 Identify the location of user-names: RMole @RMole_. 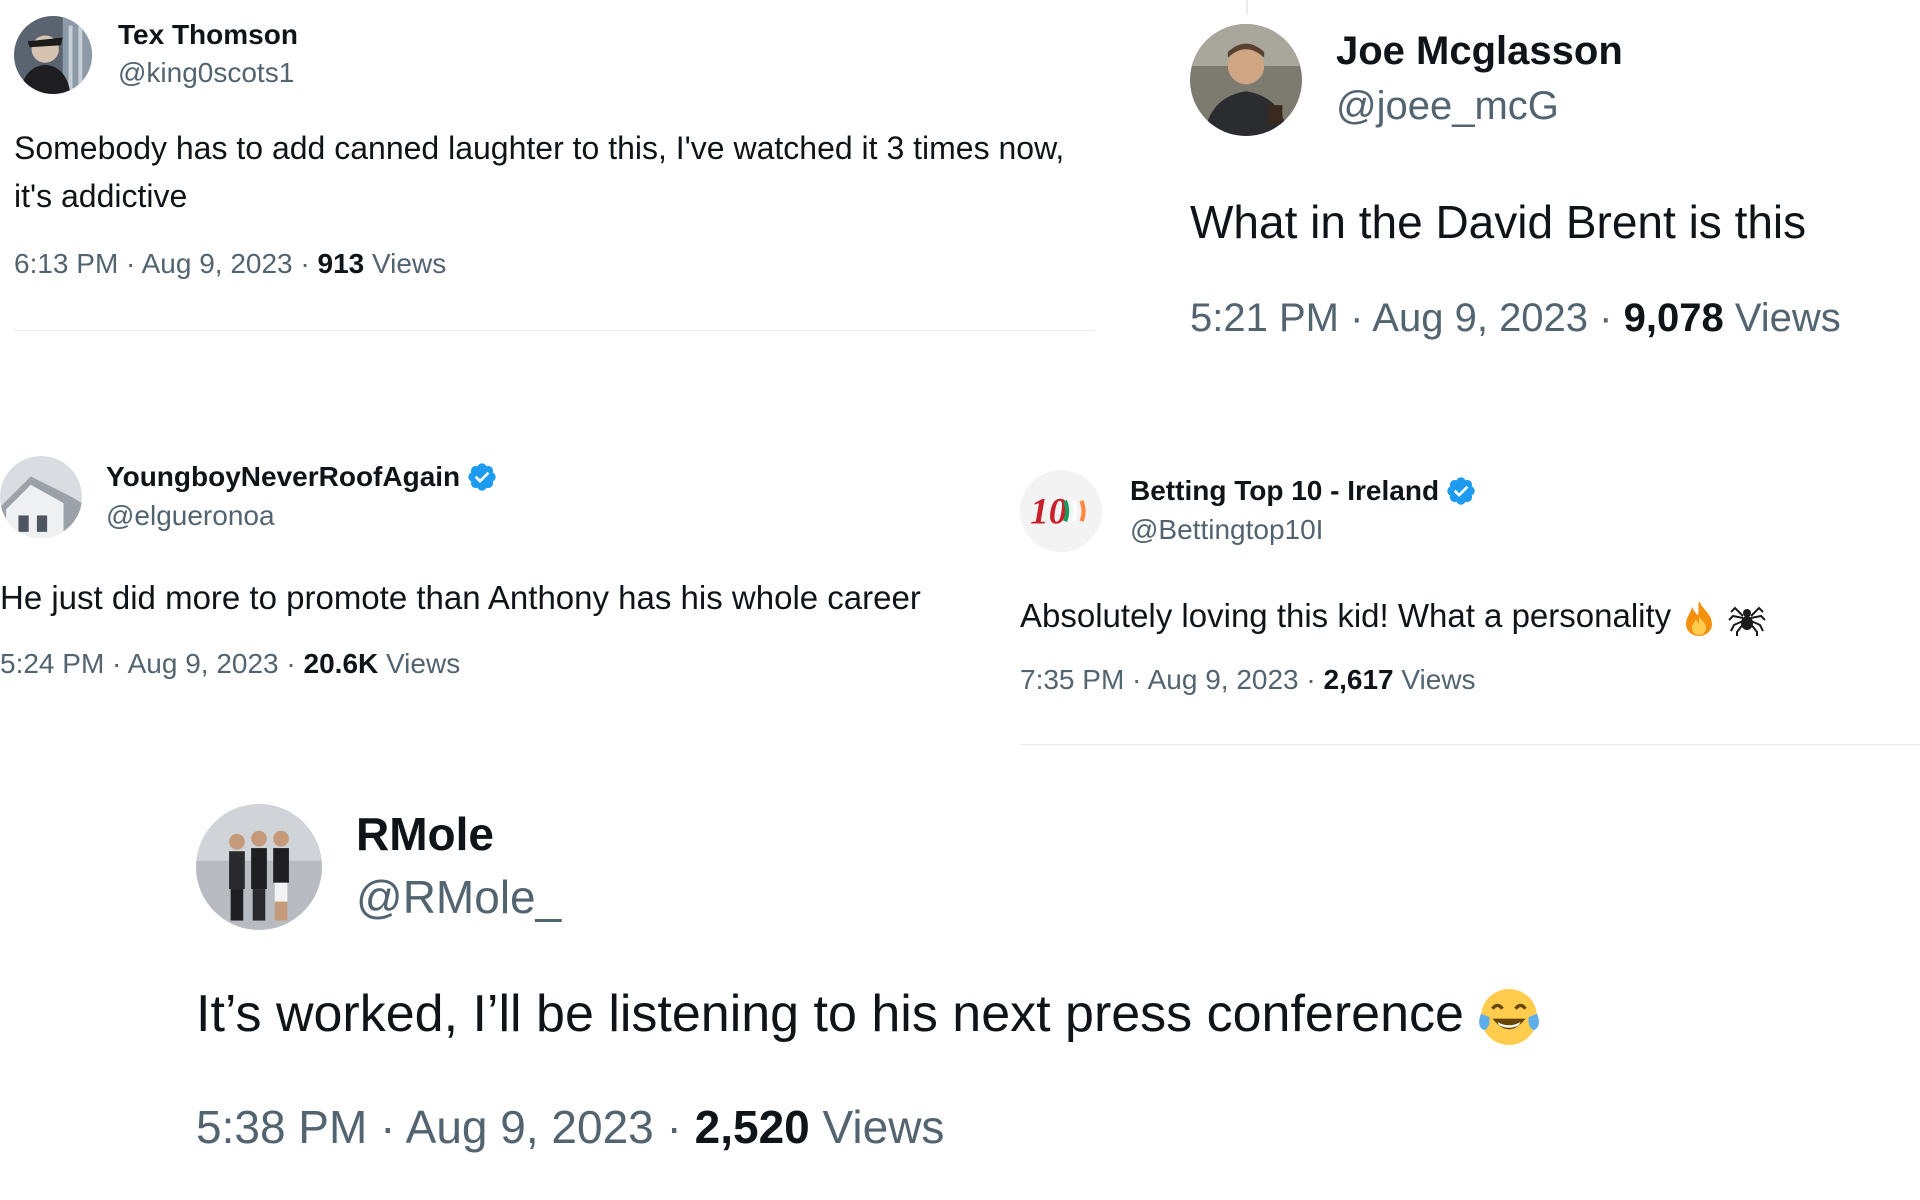
(458, 867).